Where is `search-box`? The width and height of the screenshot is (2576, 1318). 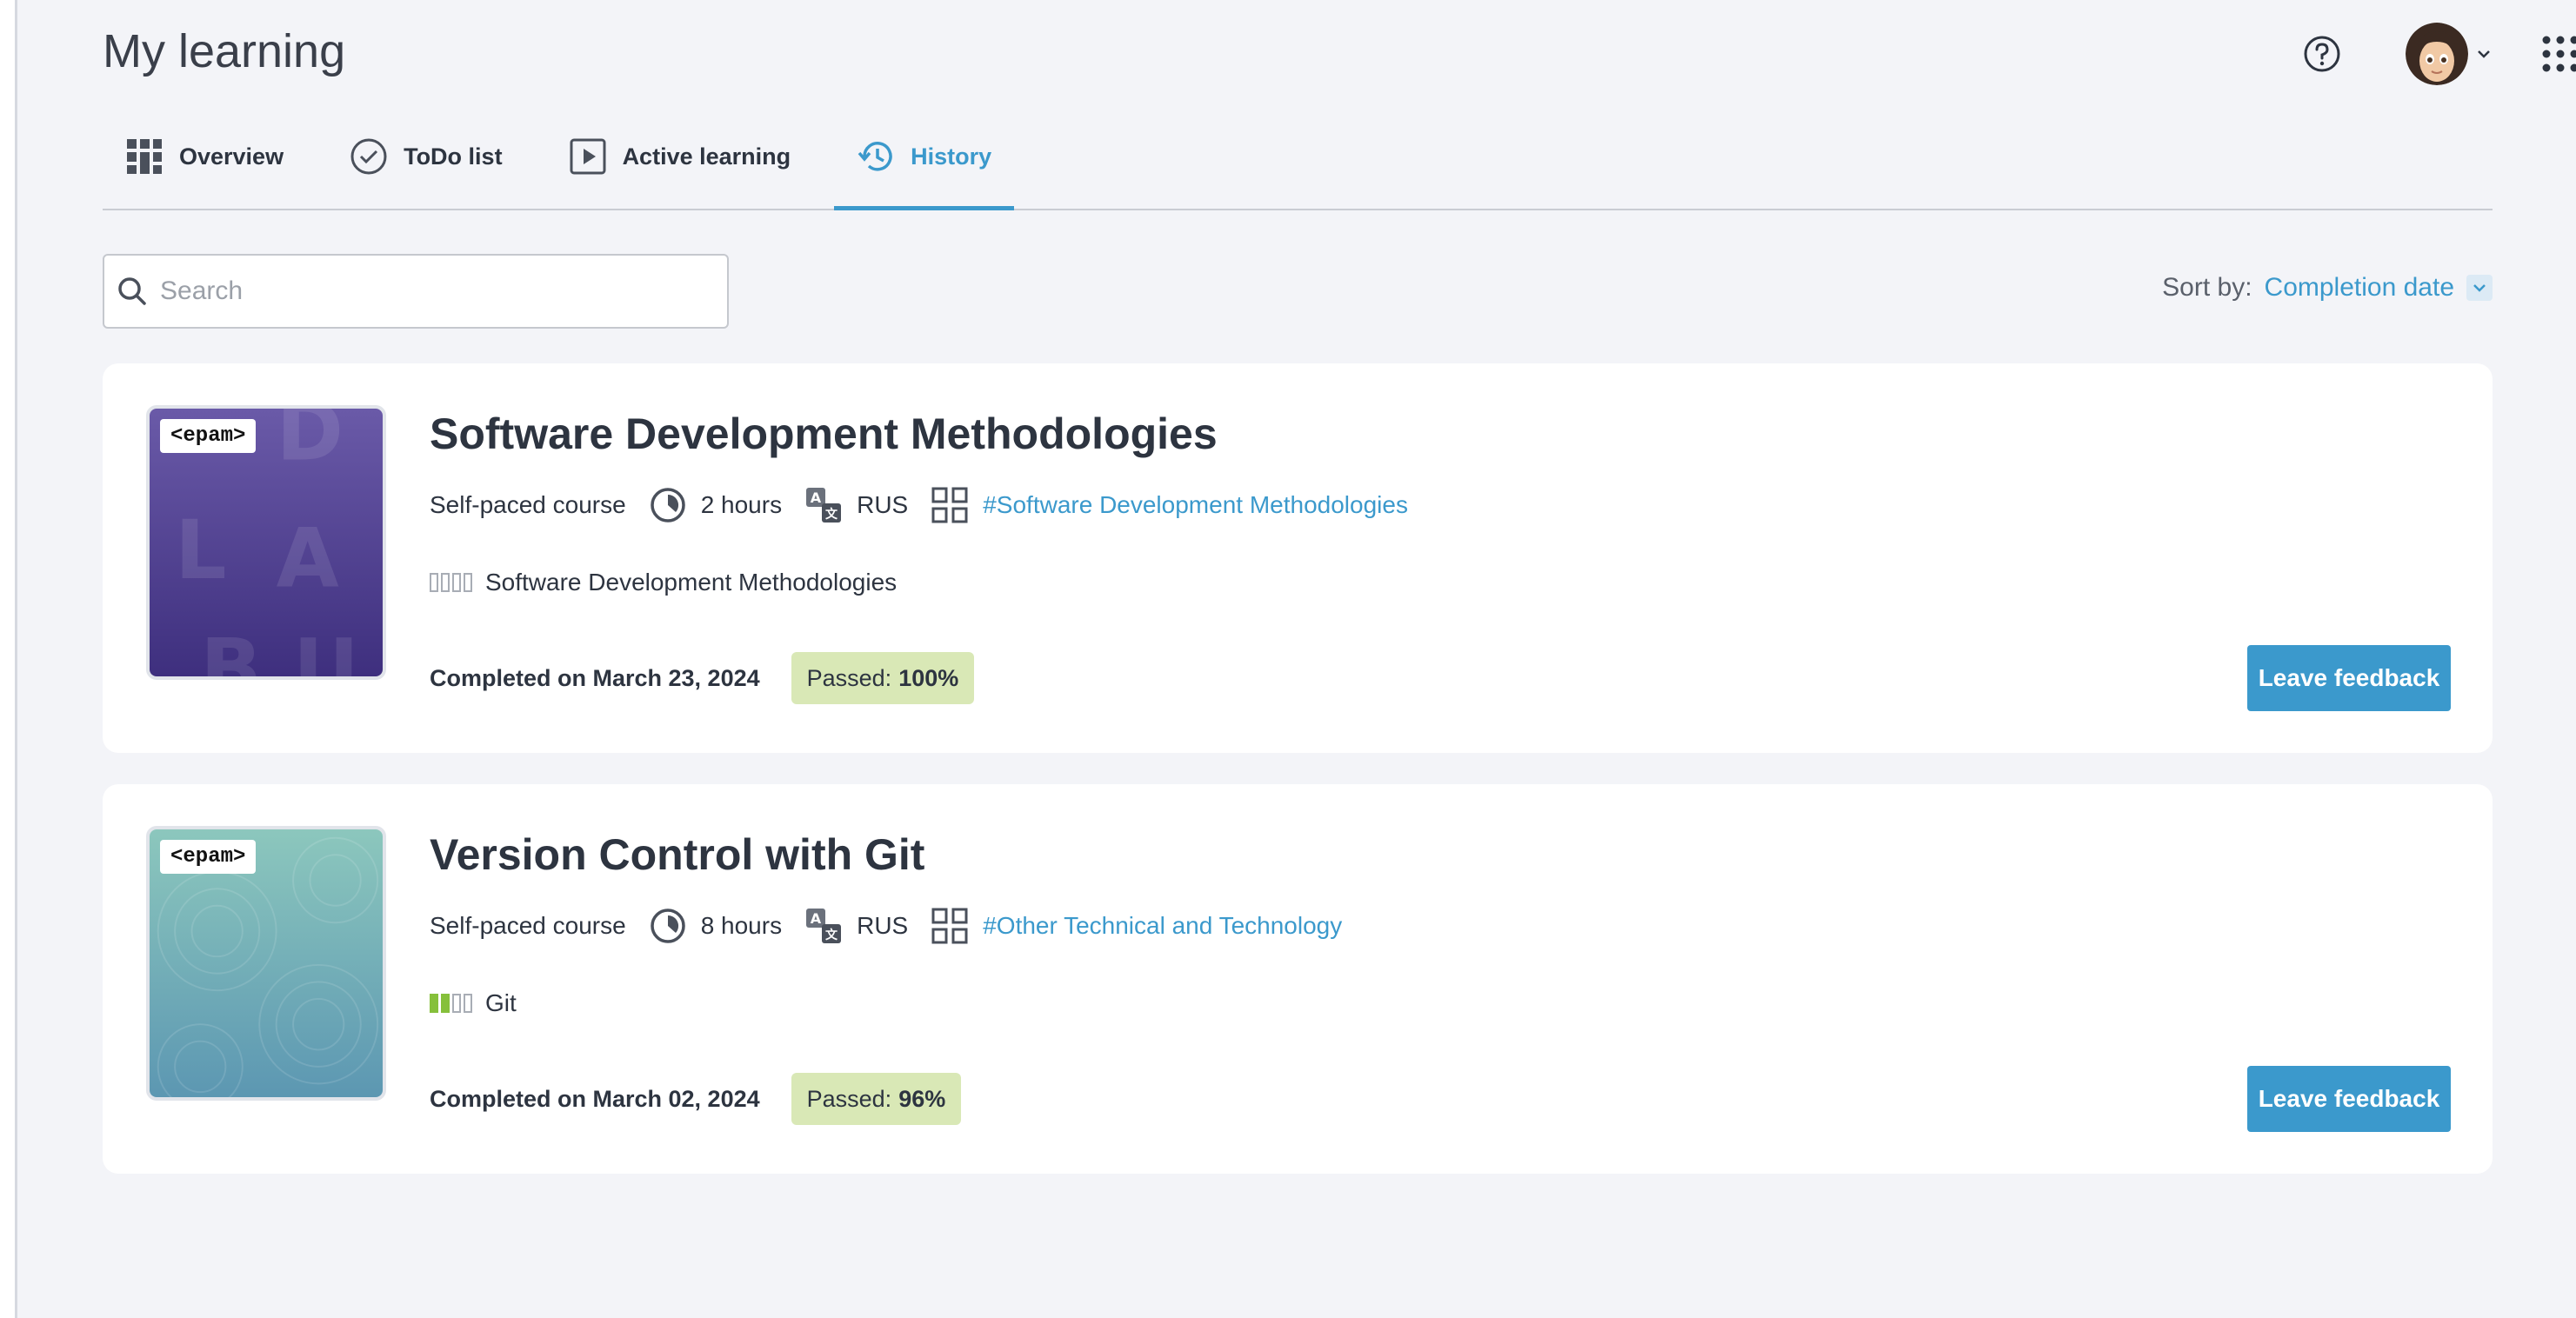
search-box is located at coordinates (416, 291).